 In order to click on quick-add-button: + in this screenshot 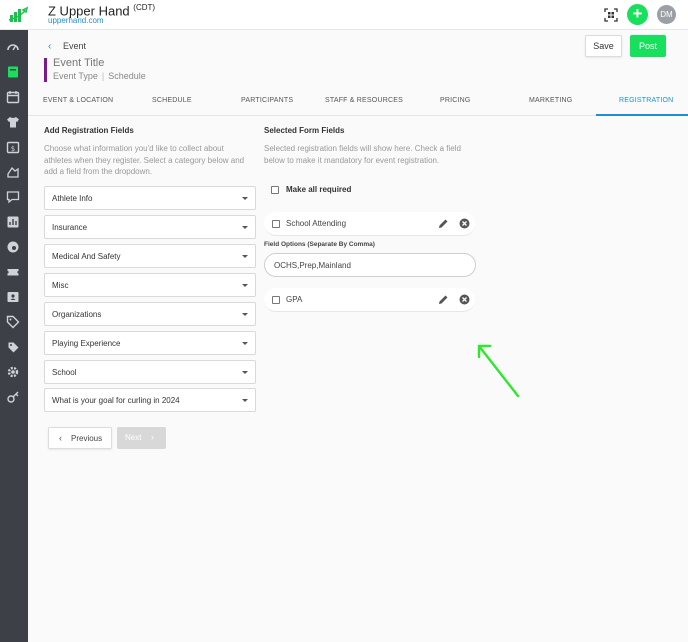, I will do `click(637, 14)`.